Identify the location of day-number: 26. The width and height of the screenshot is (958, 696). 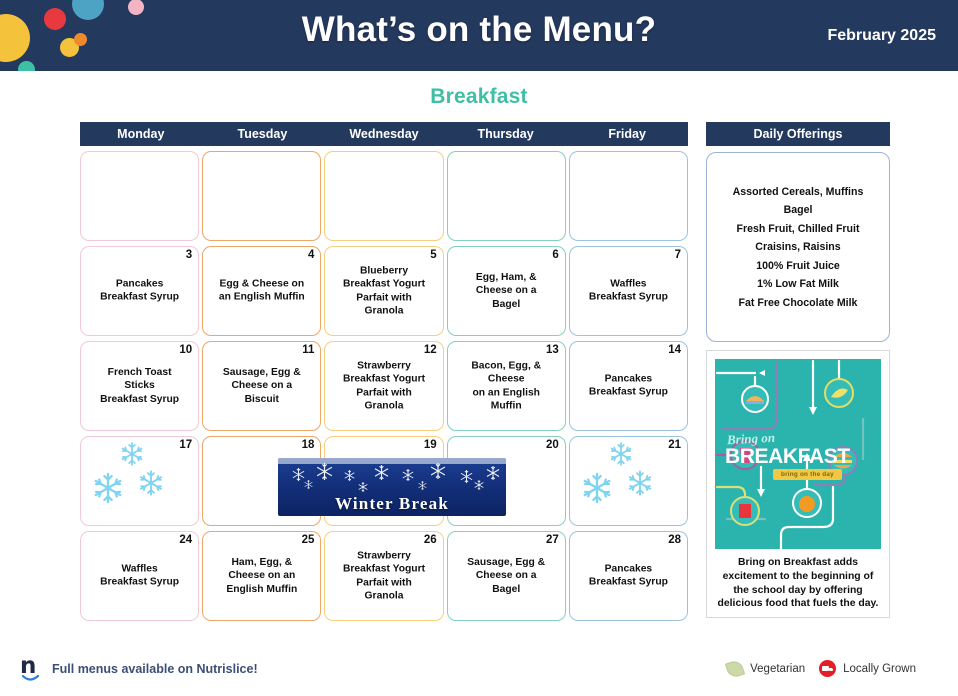
(430, 540).